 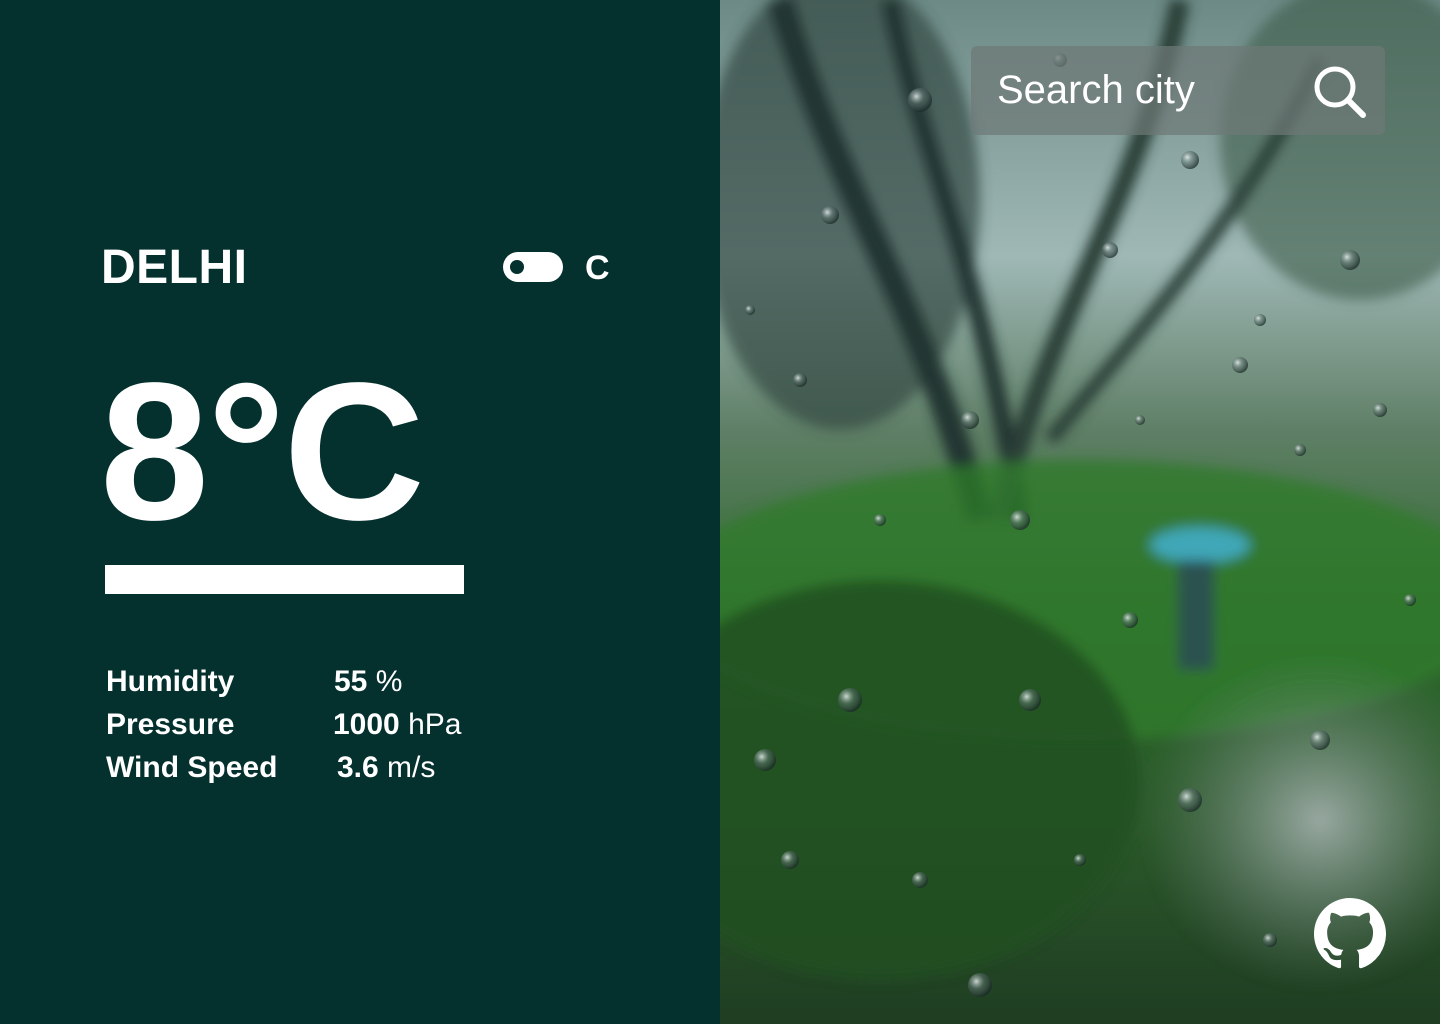 What do you see at coordinates (366, 724) in the screenshot?
I see `stat-number: 1000` at bounding box center [366, 724].